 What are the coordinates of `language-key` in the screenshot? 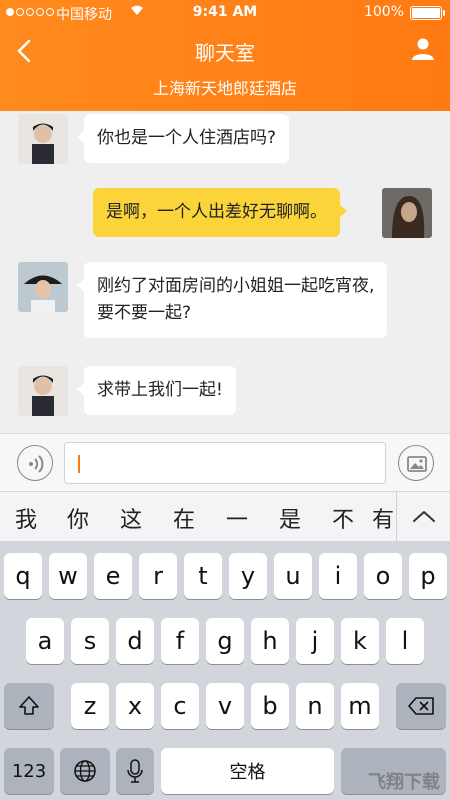 It's located at (85, 771).